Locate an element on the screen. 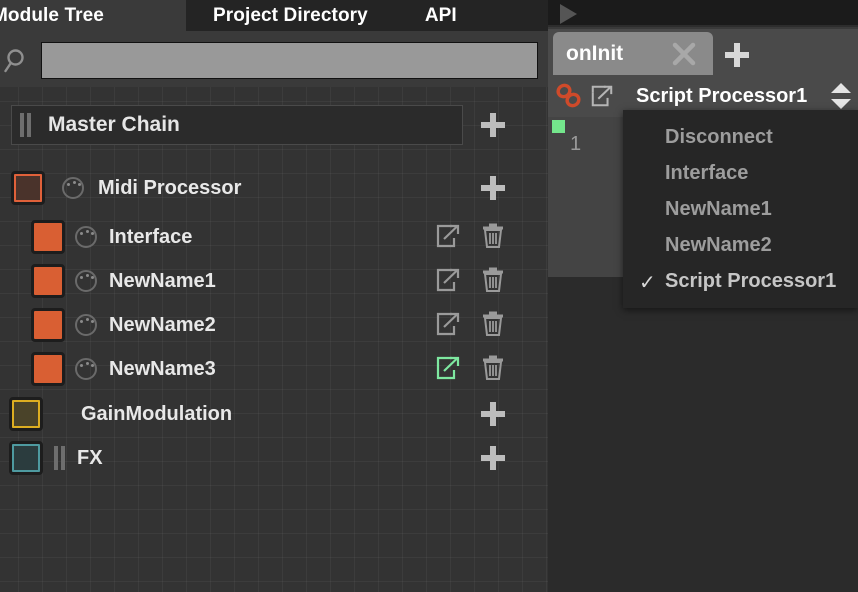 The width and height of the screenshot is (858, 592). color-swatch-newname3 is located at coordinates (48, 369).